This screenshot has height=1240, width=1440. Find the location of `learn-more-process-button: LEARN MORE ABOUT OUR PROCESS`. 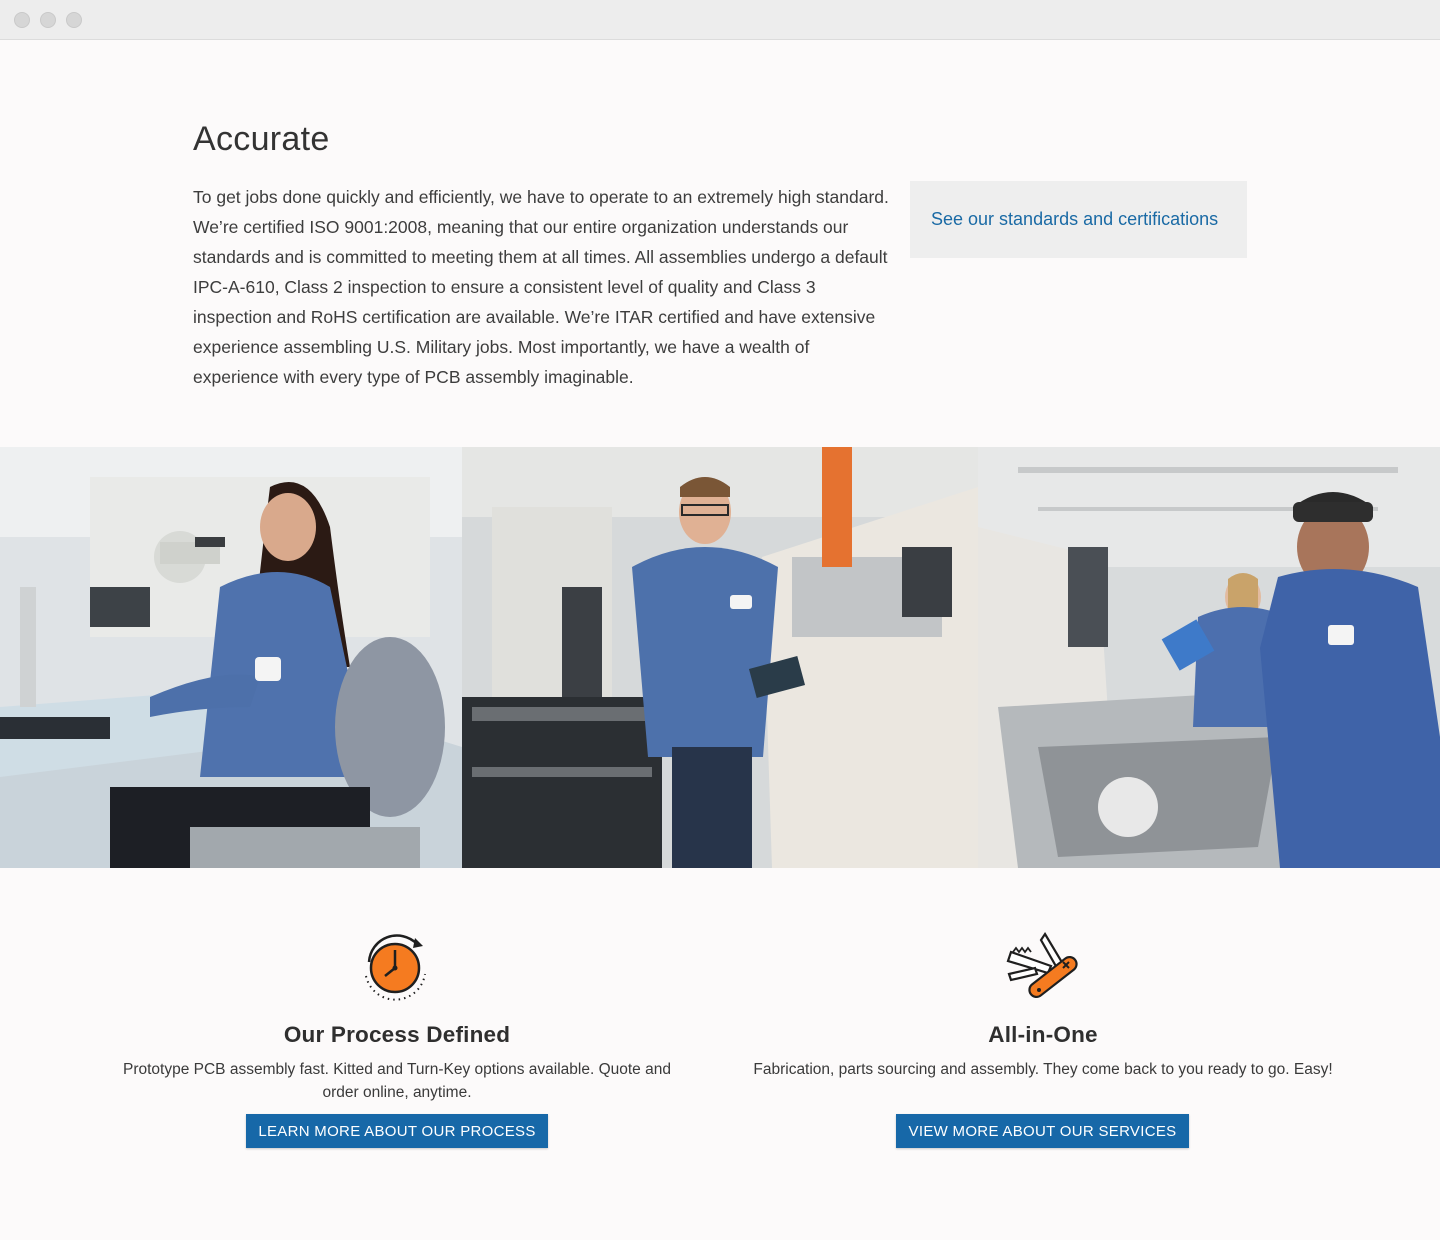

learn-more-process-button: LEARN MORE ABOUT OUR PROCESS is located at coordinates (397, 1131).